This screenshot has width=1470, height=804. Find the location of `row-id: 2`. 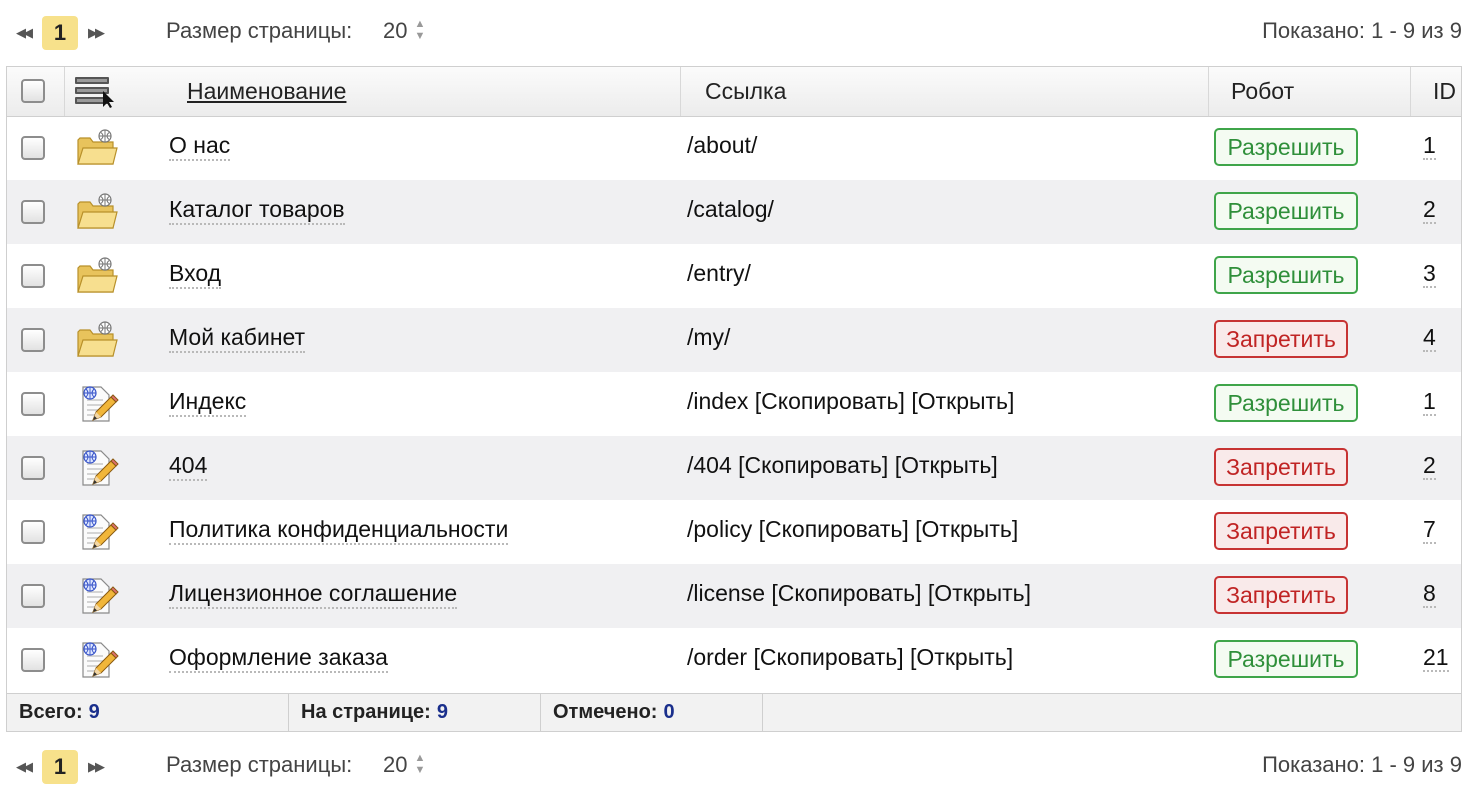

row-id: 2 is located at coordinates (1429, 210).